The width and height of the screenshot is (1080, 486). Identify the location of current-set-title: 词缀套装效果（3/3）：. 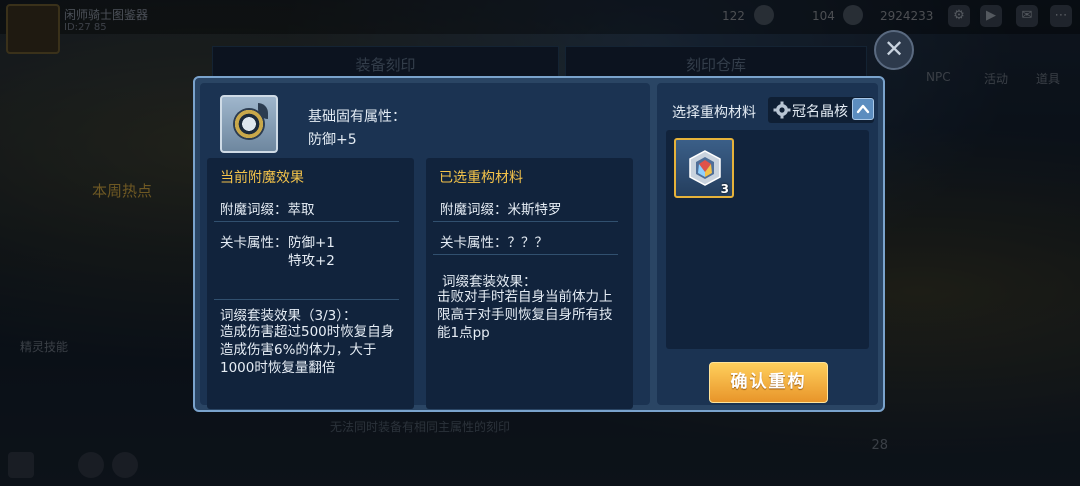
(288, 316).